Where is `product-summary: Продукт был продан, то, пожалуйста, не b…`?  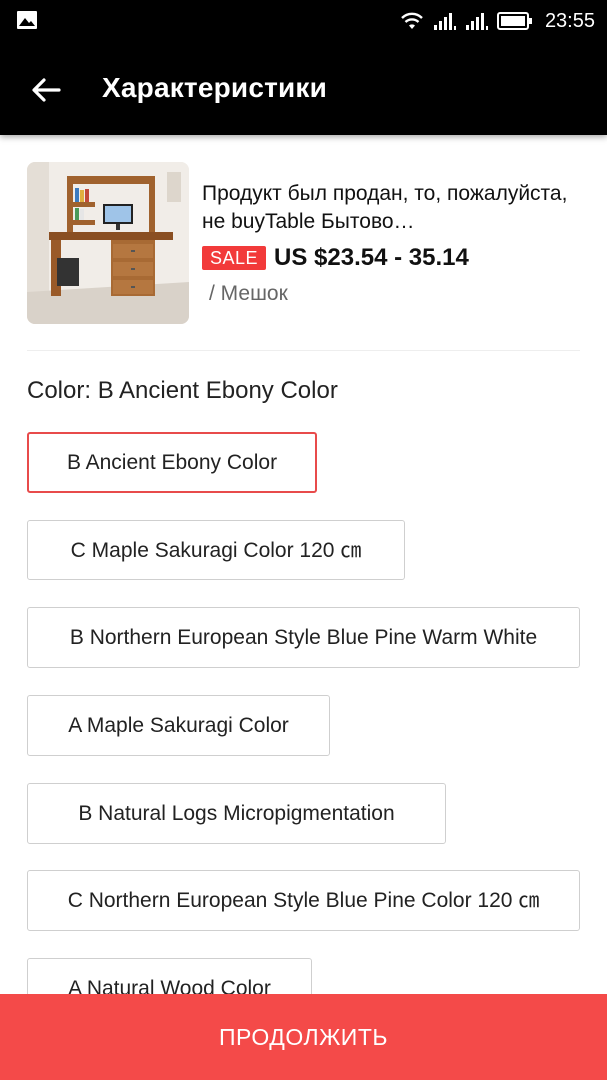
product-summary: Продукт был продан, то, пожалуйста, не b… is located at coordinates (303, 243).